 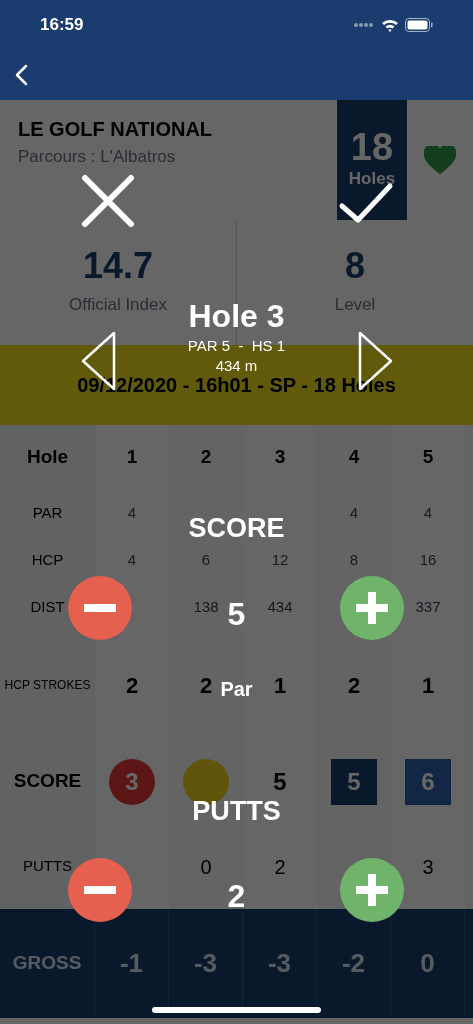 I want to click on row-label: DIST, so click(x=47, y=607).